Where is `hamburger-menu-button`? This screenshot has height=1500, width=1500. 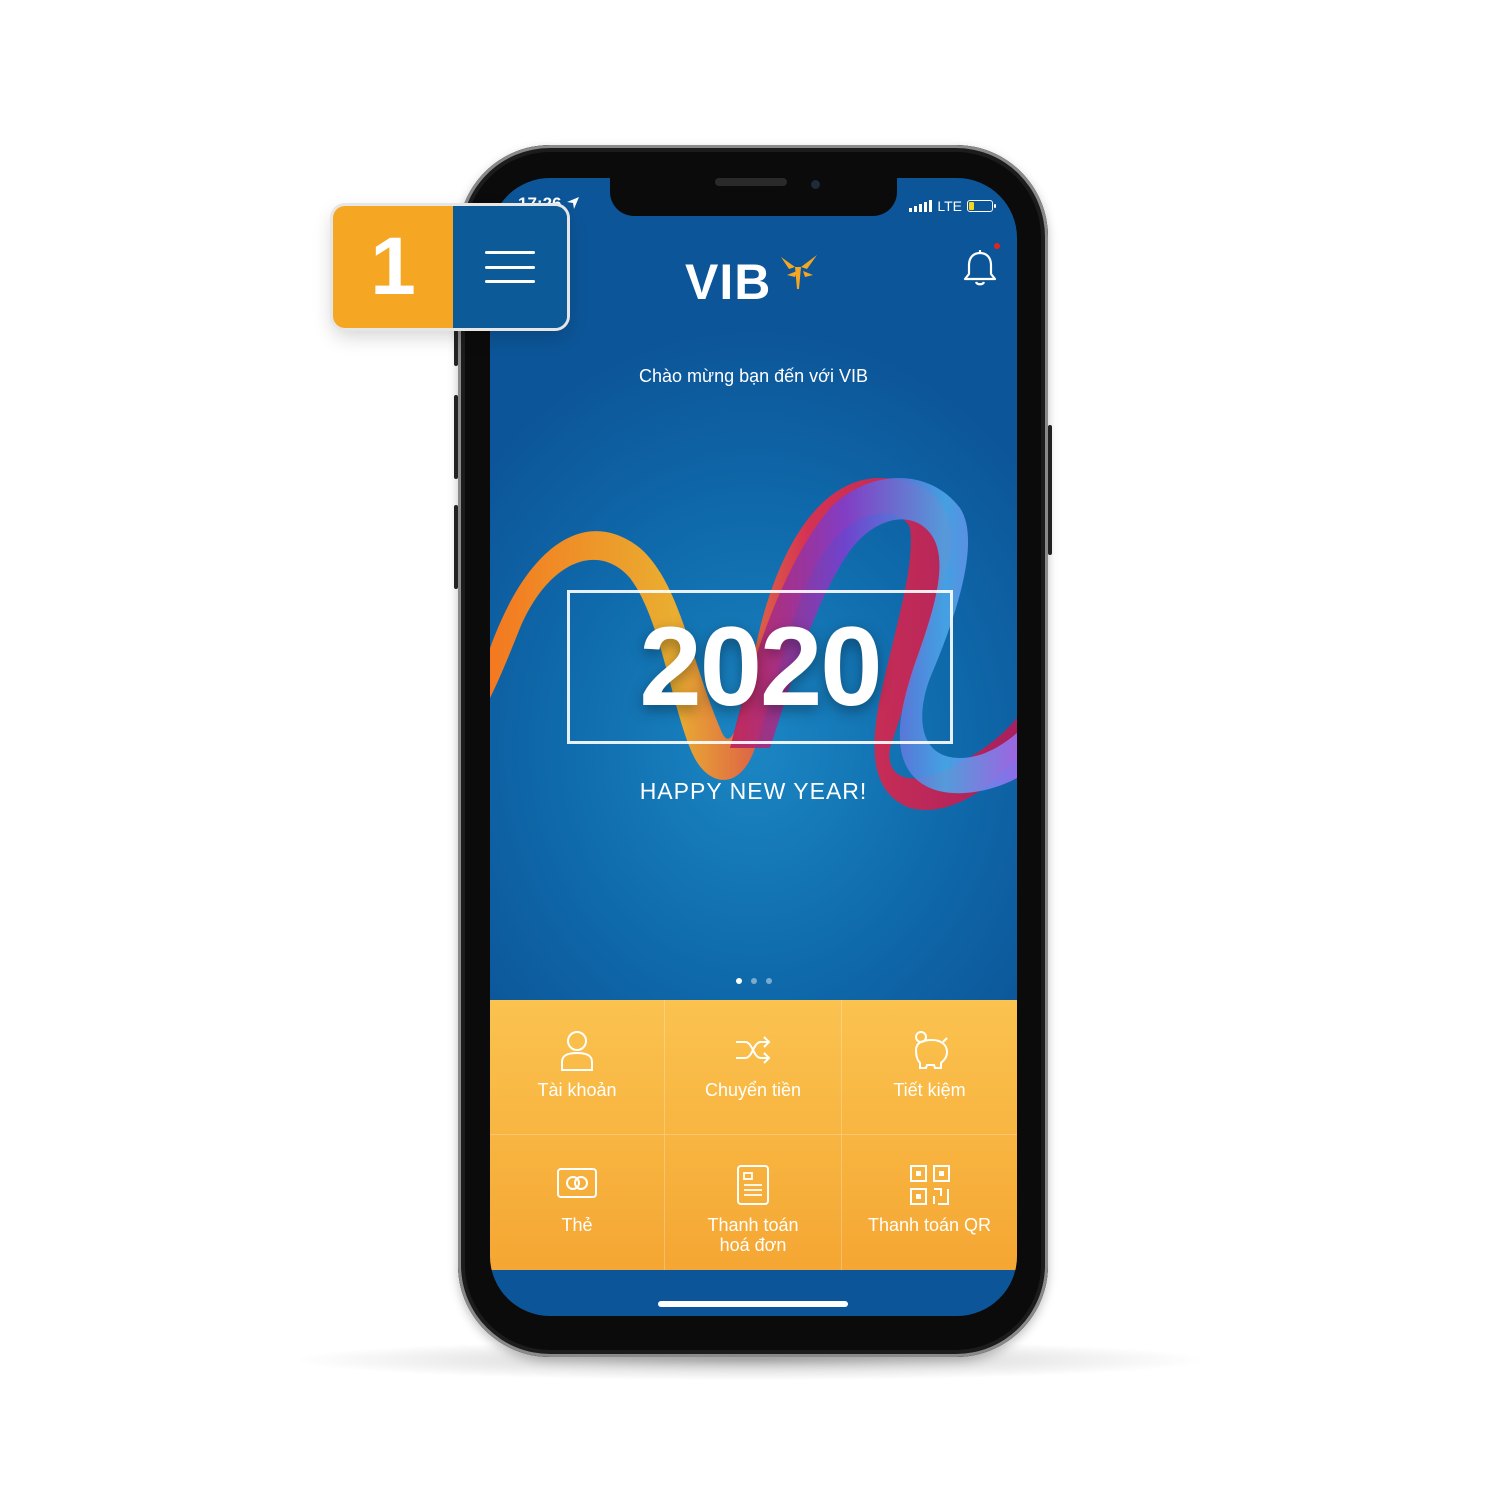
hamburger-menu-button is located at coordinates (510, 267).